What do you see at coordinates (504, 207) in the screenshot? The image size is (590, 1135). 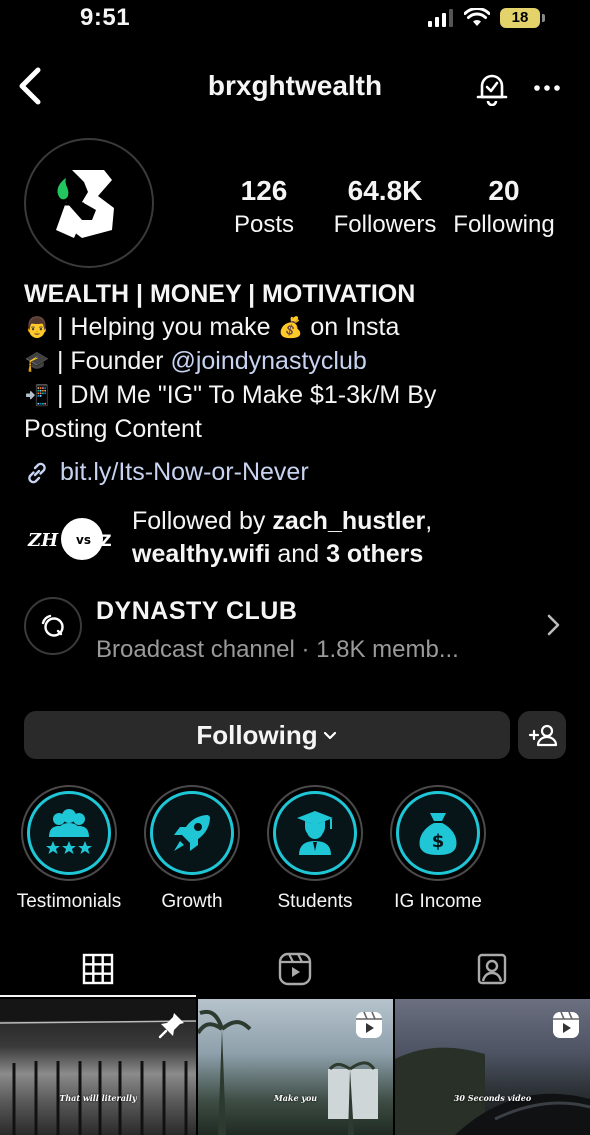 I see `stat-following: 20 Following` at bounding box center [504, 207].